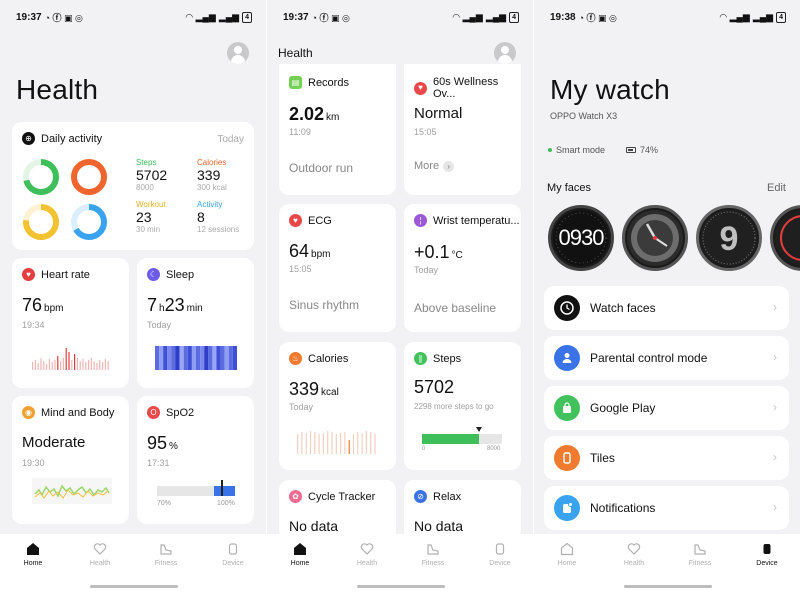 This screenshot has height=596, width=800. What do you see at coordinates (610, 89) in the screenshot?
I see `page-title: My watch` at bounding box center [610, 89].